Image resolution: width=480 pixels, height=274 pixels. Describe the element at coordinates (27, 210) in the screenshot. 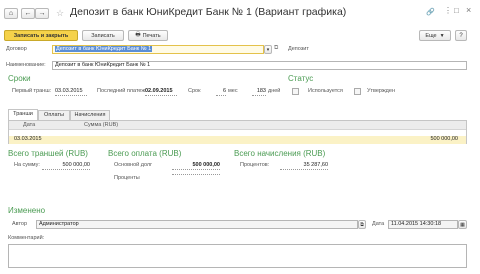

I see `changed-heading: Изменено` at that location.